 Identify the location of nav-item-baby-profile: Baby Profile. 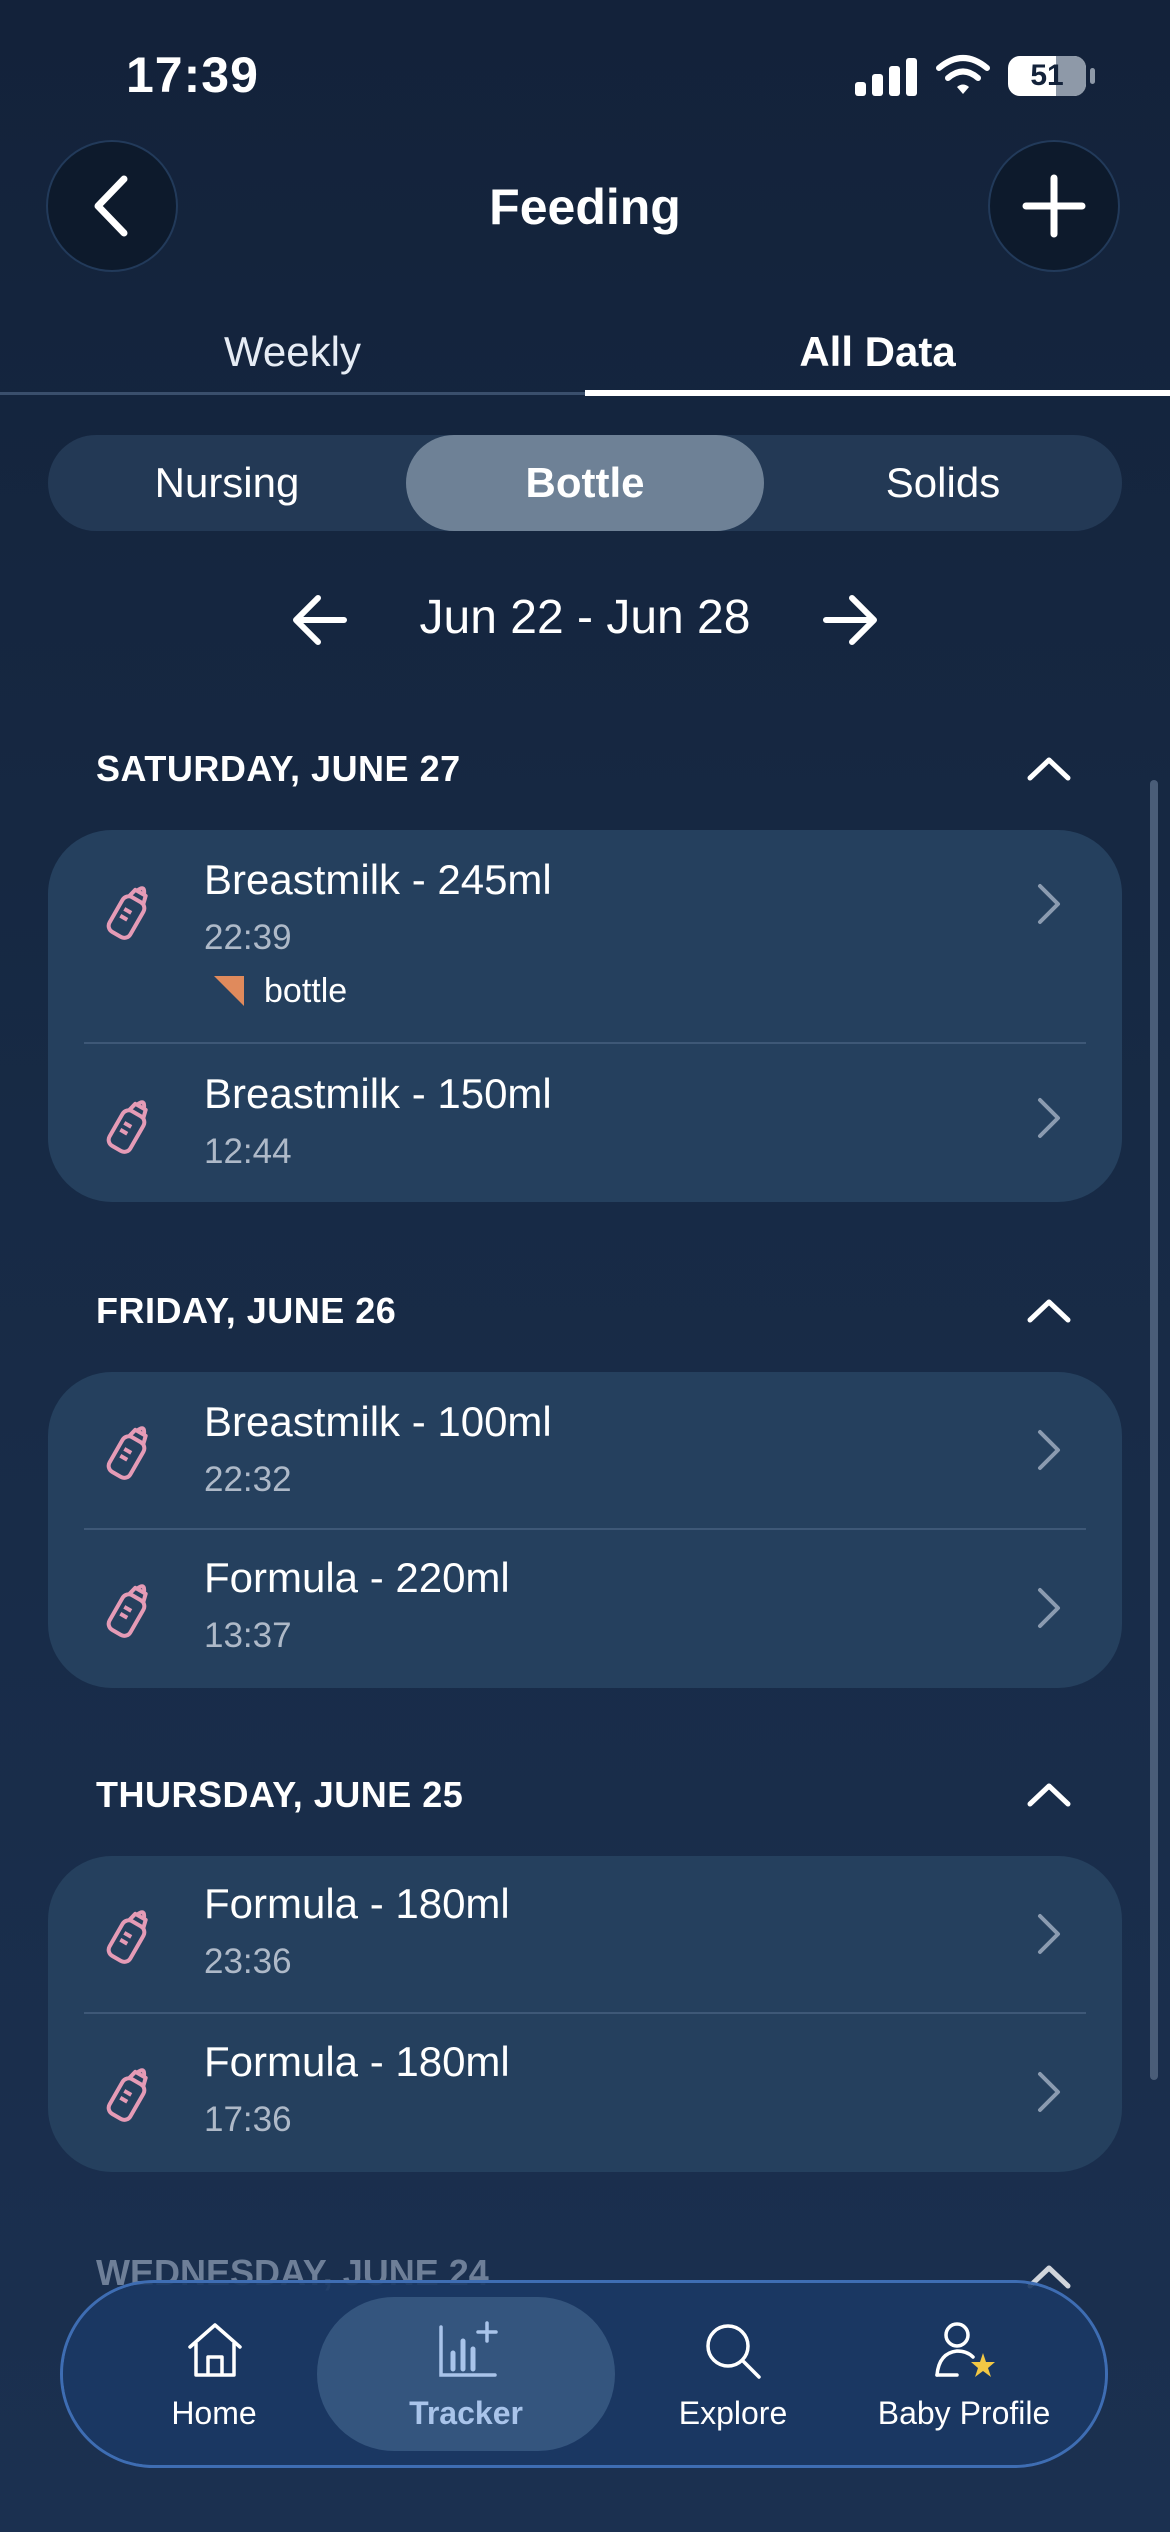
(964, 2374).